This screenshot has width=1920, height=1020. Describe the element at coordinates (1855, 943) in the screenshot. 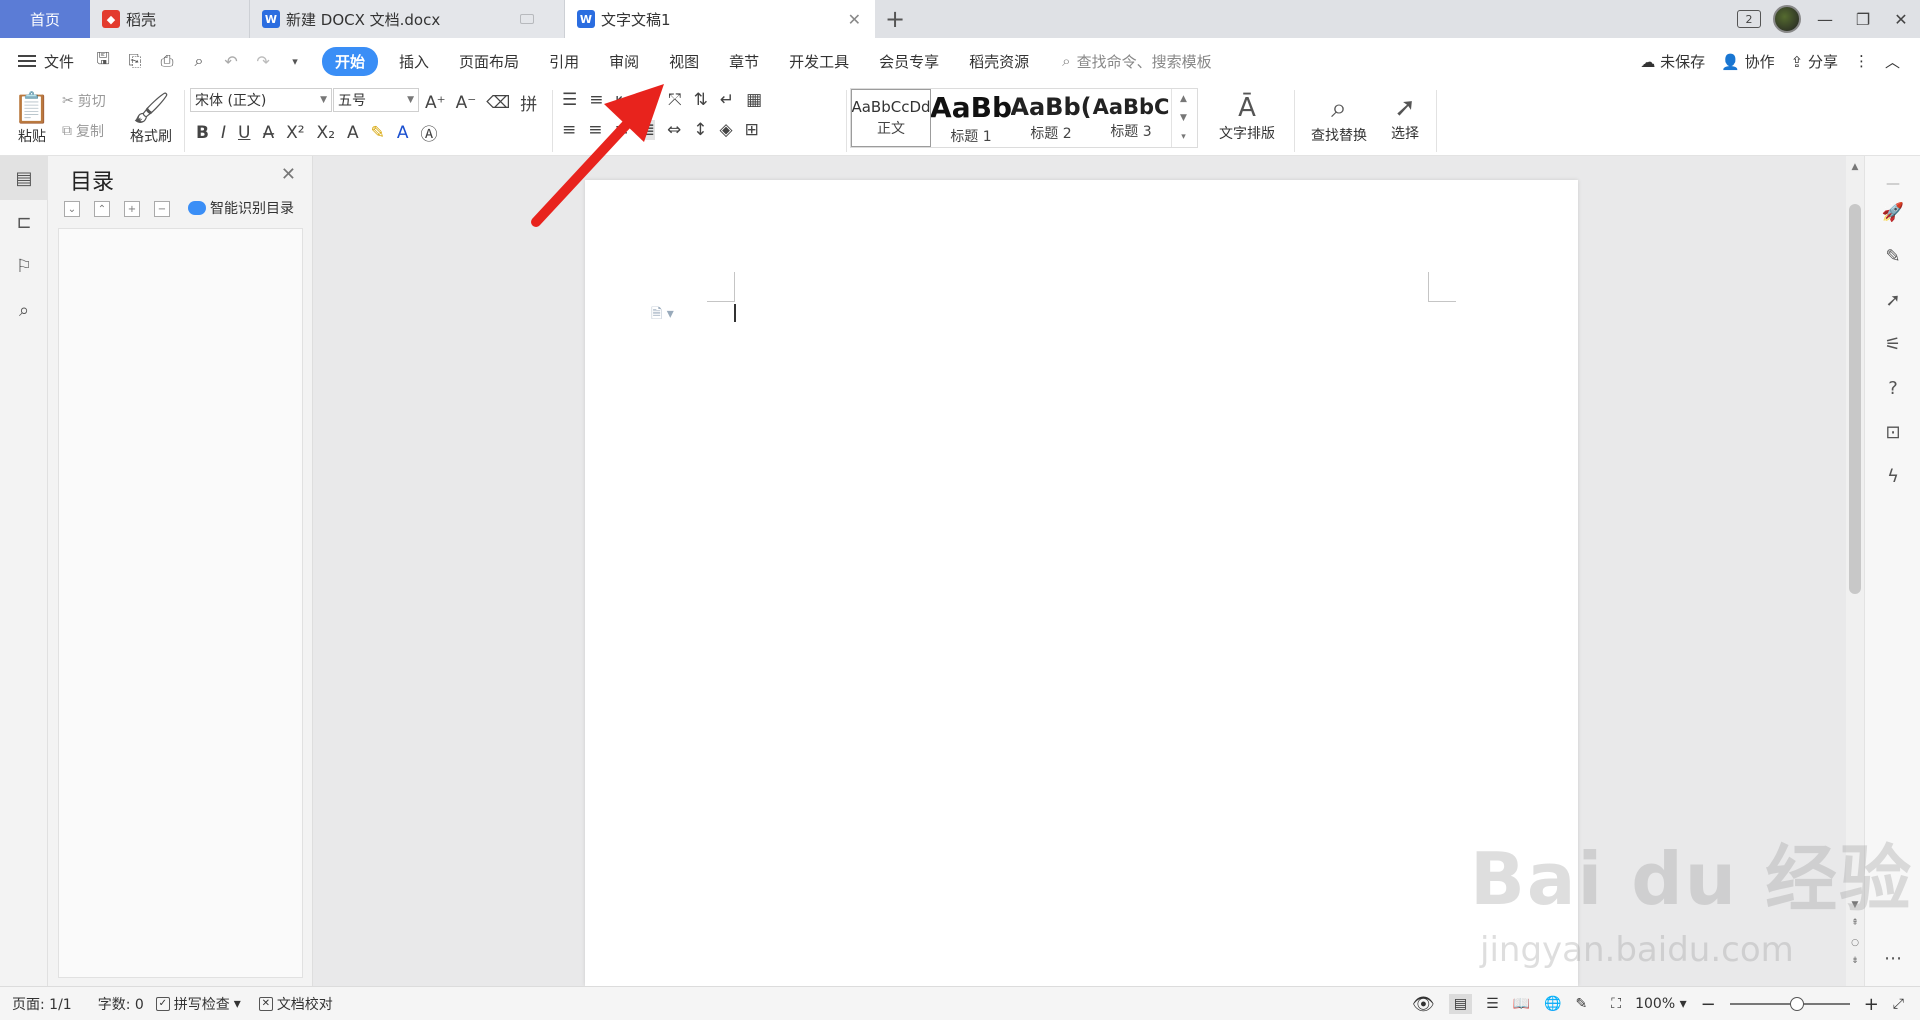

I see `select-browse-icon: ○` at that location.